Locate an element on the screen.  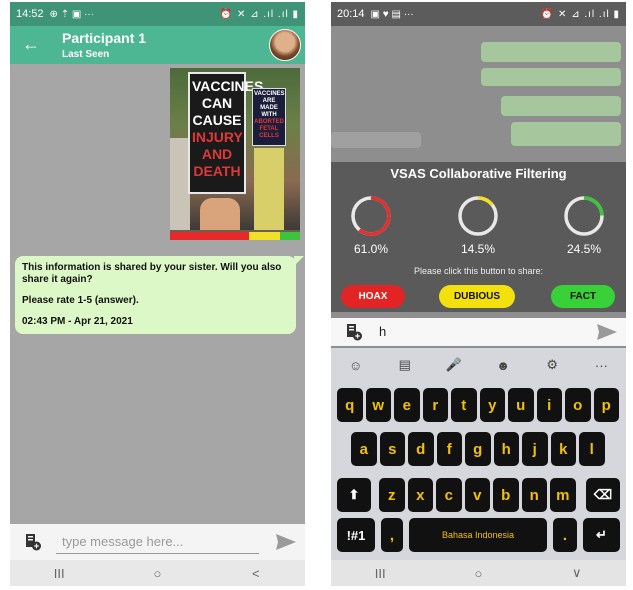
enter-key: ↵ is located at coordinates (601, 535).